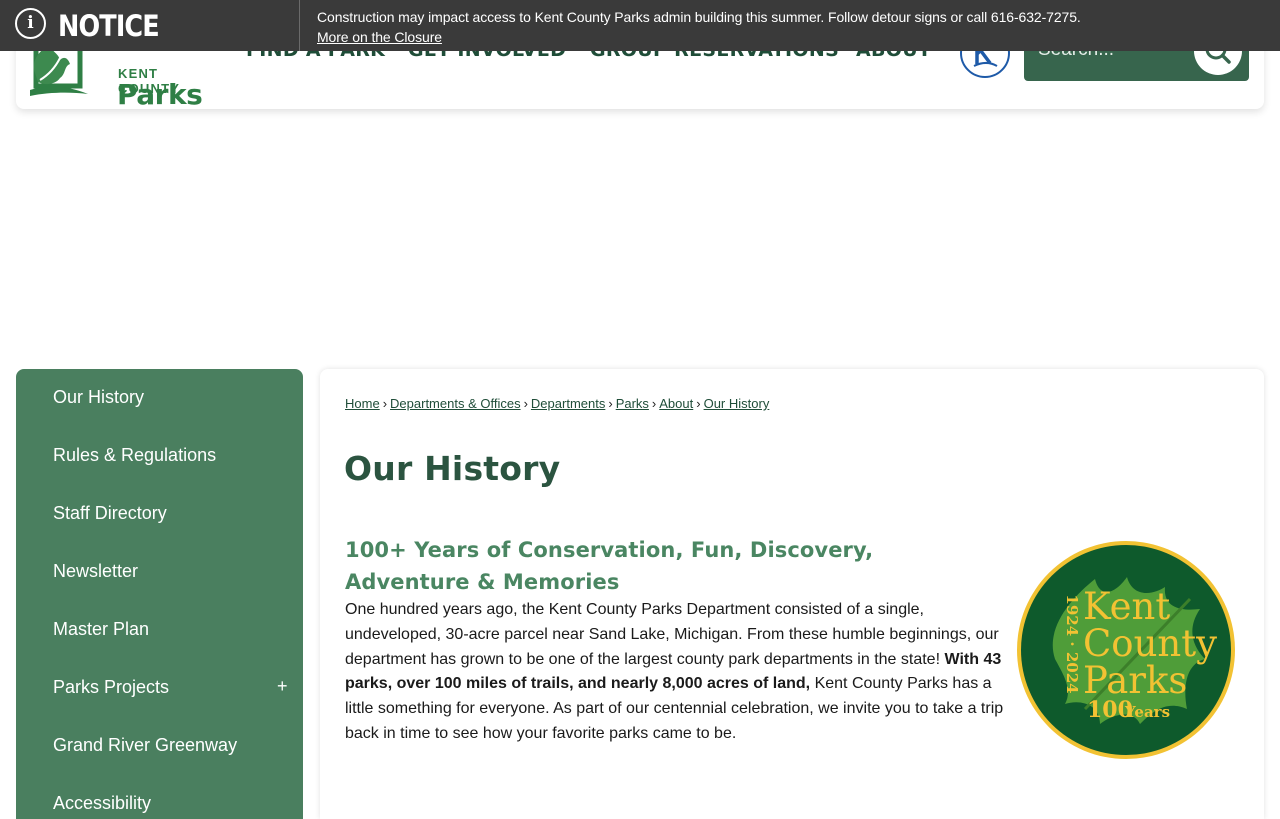 The width and height of the screenshot is (1280, 819). I want to click on breadcrumb-home: Home, so click(362, 403).